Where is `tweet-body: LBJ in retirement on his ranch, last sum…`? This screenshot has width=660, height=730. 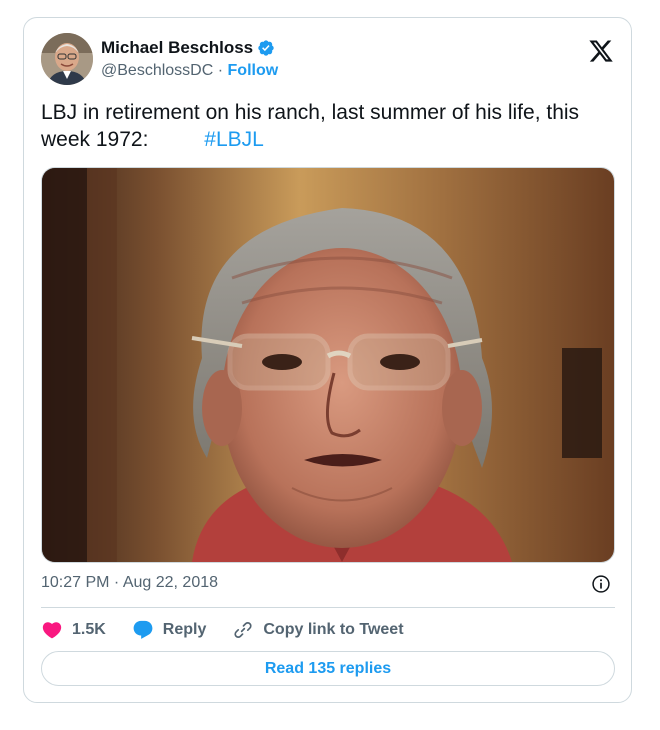 tweet-body: LBJ in retirement on his ranch, last sum… is located at coordinates (310, 126).